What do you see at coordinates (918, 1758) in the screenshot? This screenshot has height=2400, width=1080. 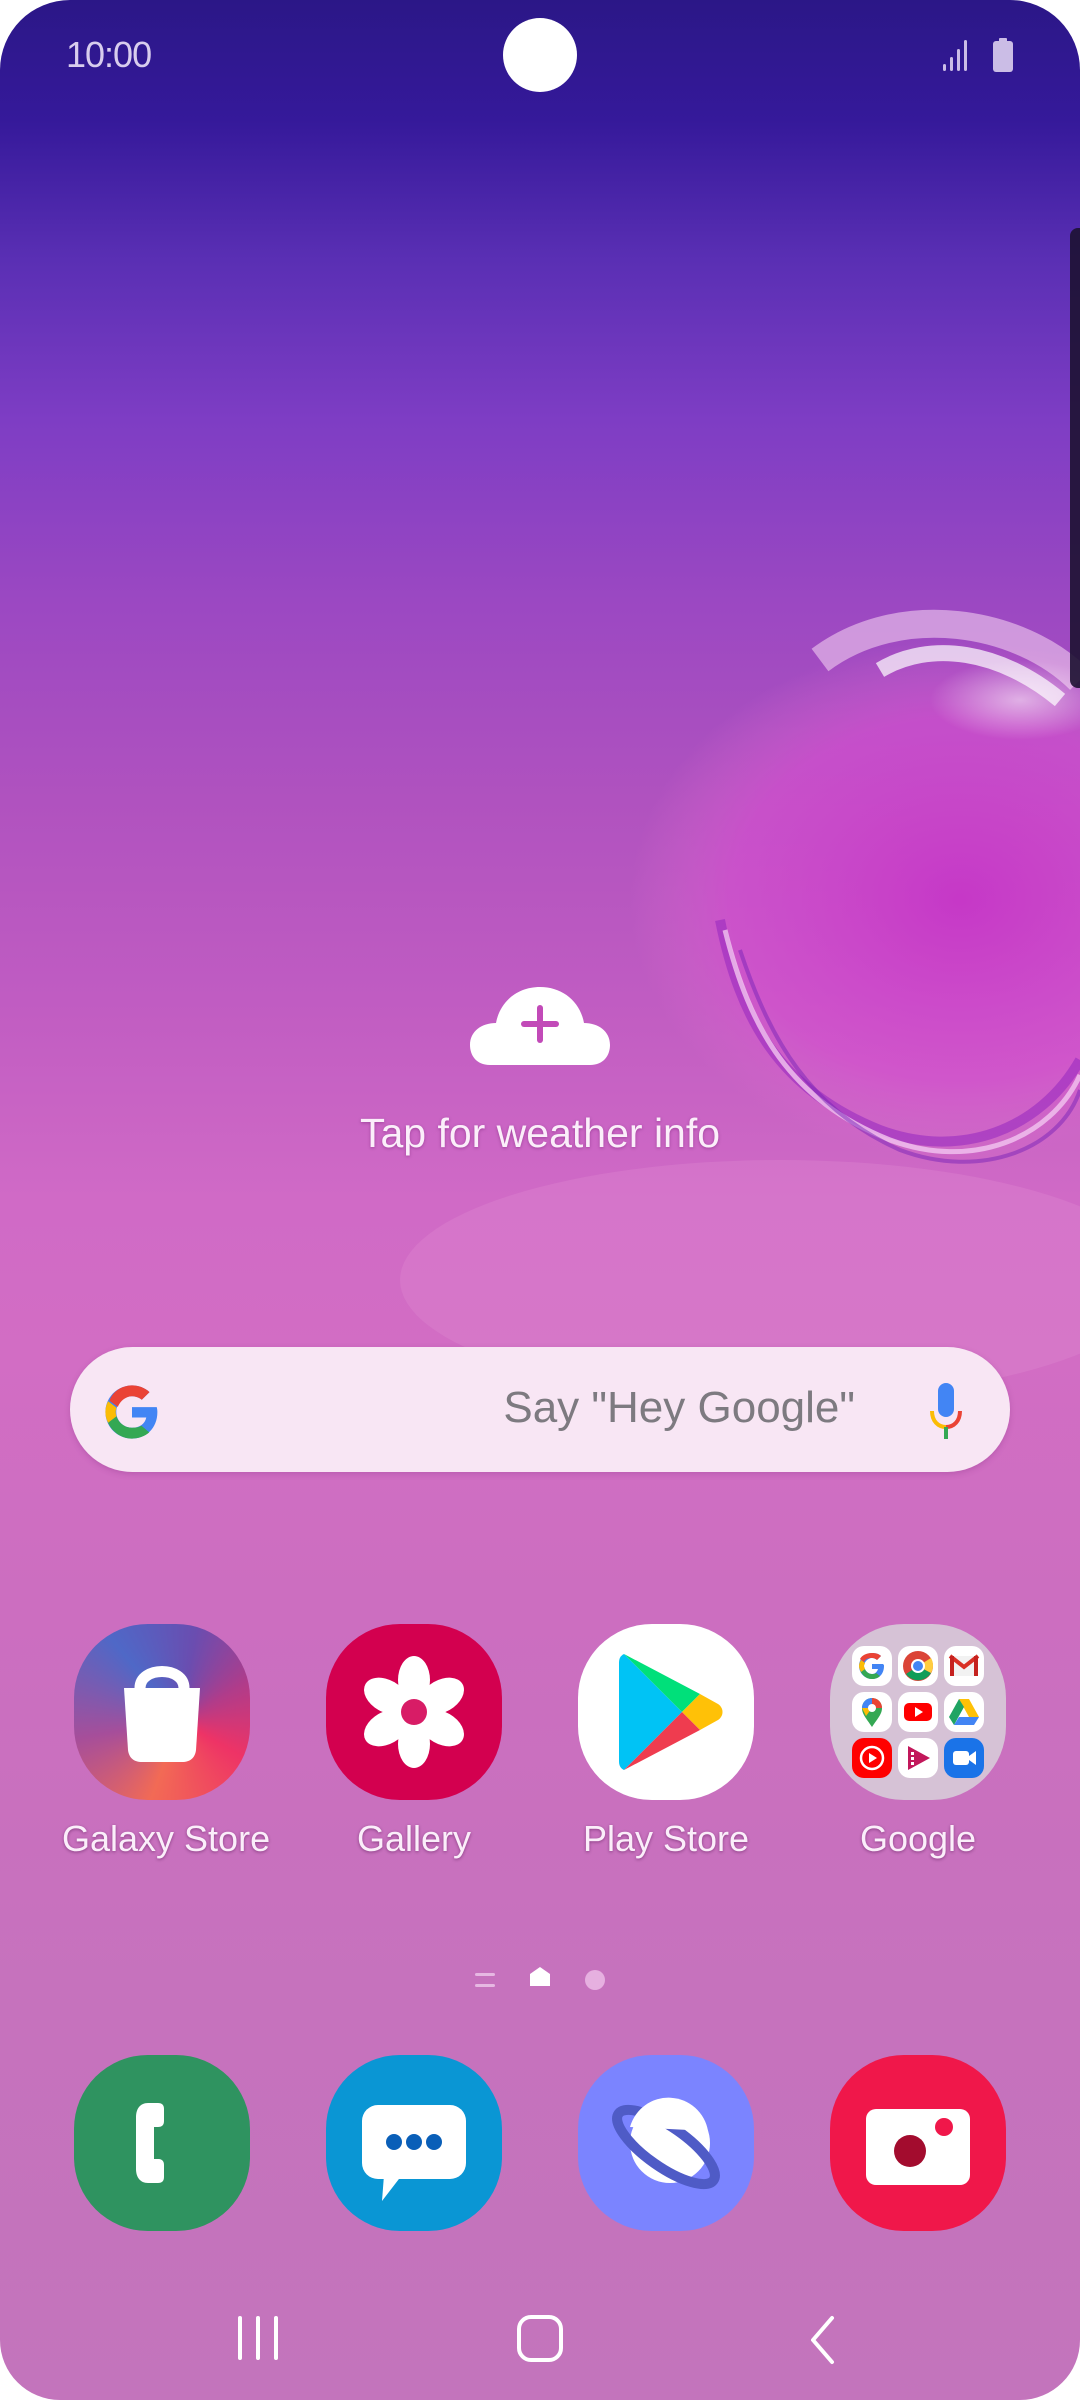 I see `play-movies-mini-icon` at bounding box center [918, 1758].